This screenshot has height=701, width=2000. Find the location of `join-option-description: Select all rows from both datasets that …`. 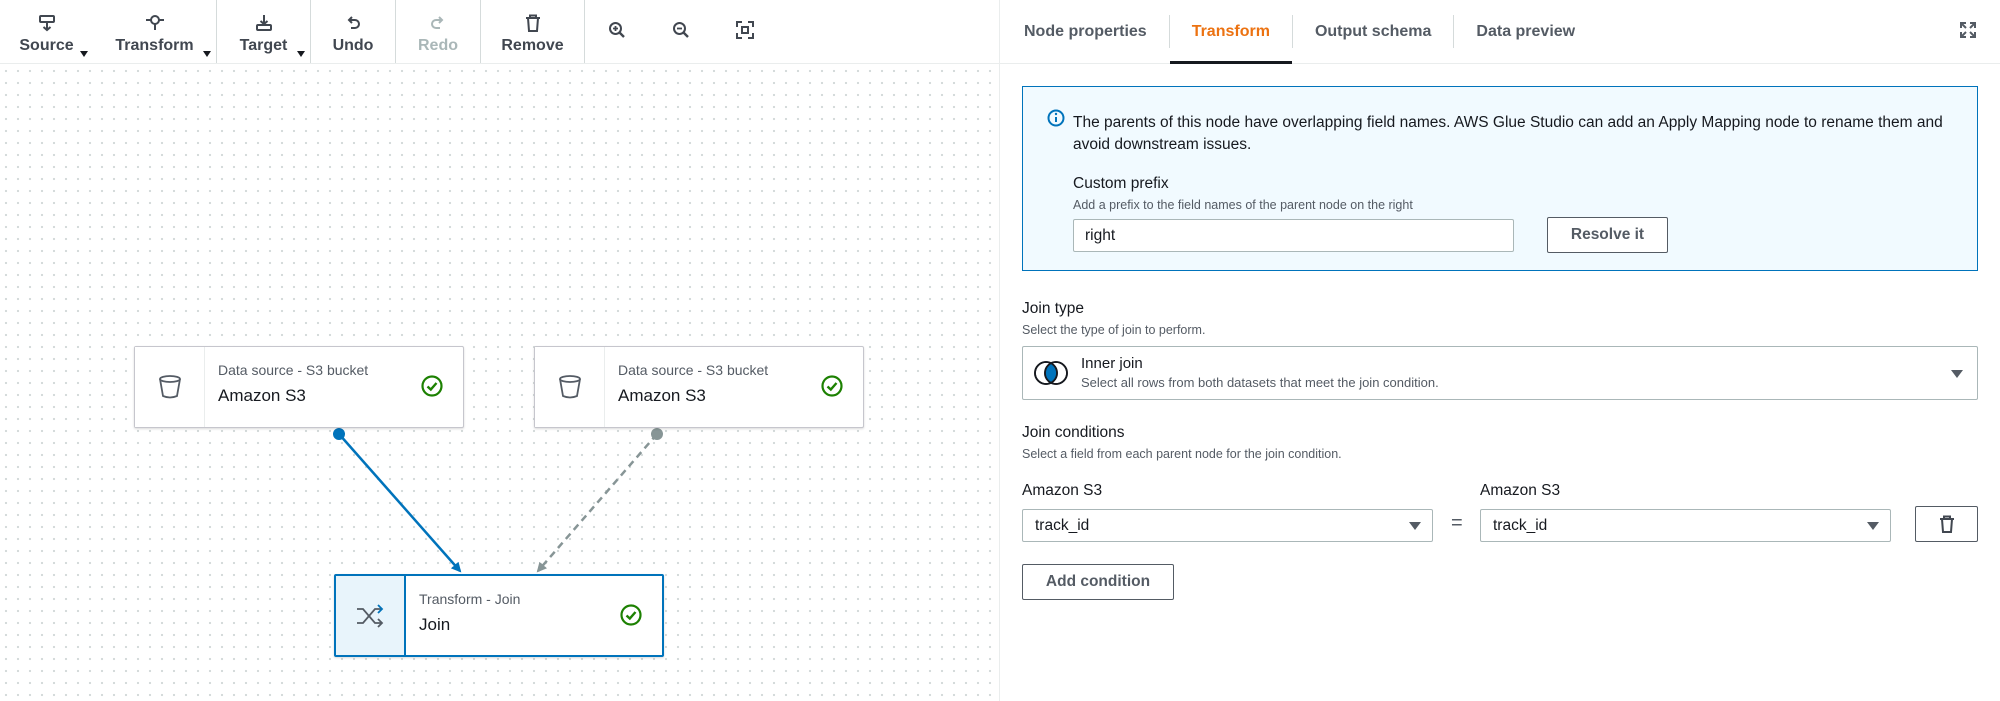

join-option-description: Select all rows from both datasets that … is located at coordinates (1260, 382).